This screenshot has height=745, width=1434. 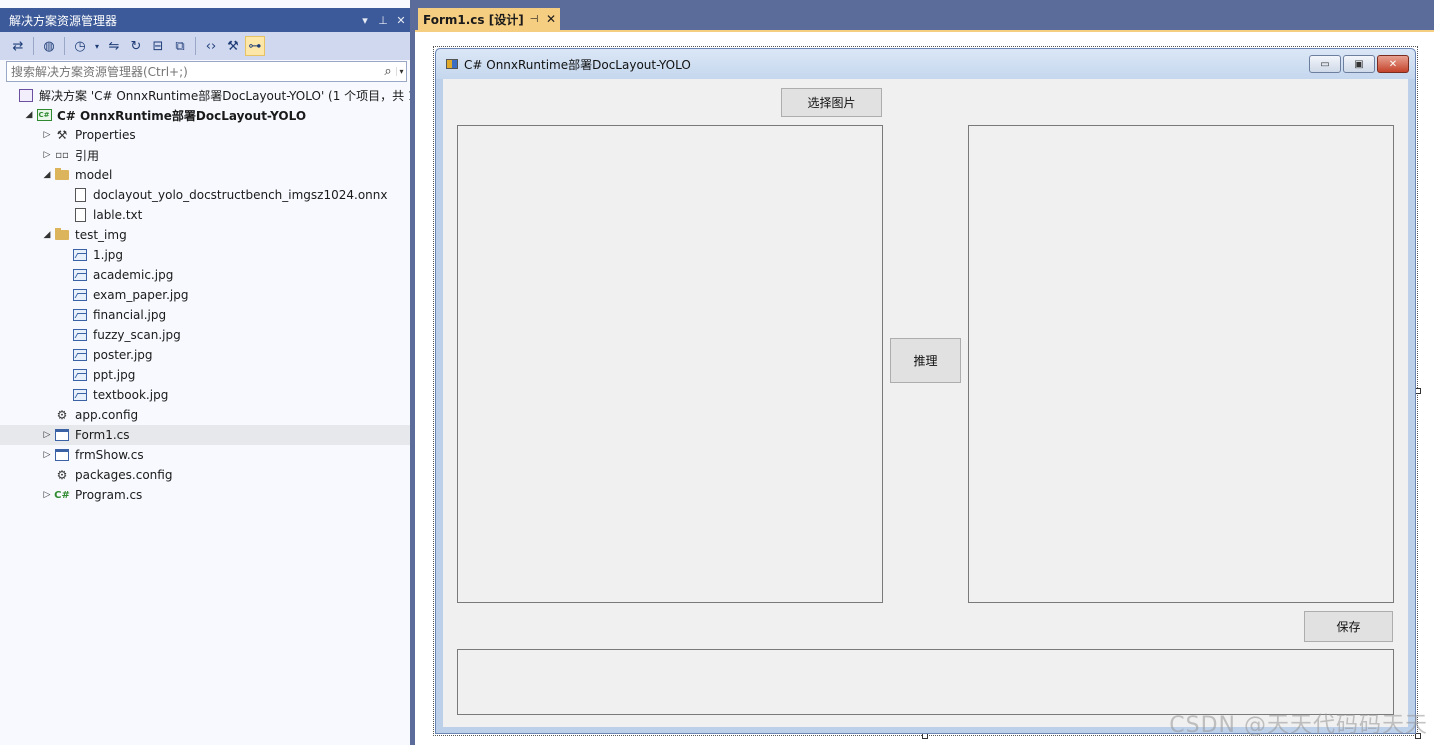 I want to click on show-all-files-icon: ⧉, so click(x=180, y=46).